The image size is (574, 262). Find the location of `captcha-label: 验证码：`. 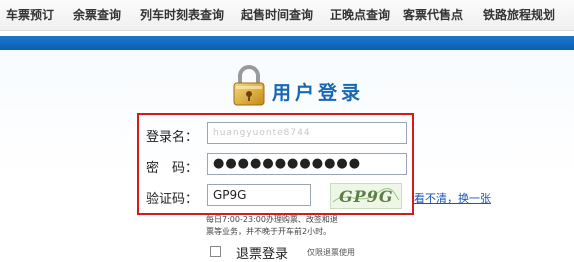

captcha-label: 验证码： is located at coordinates (172, 199).